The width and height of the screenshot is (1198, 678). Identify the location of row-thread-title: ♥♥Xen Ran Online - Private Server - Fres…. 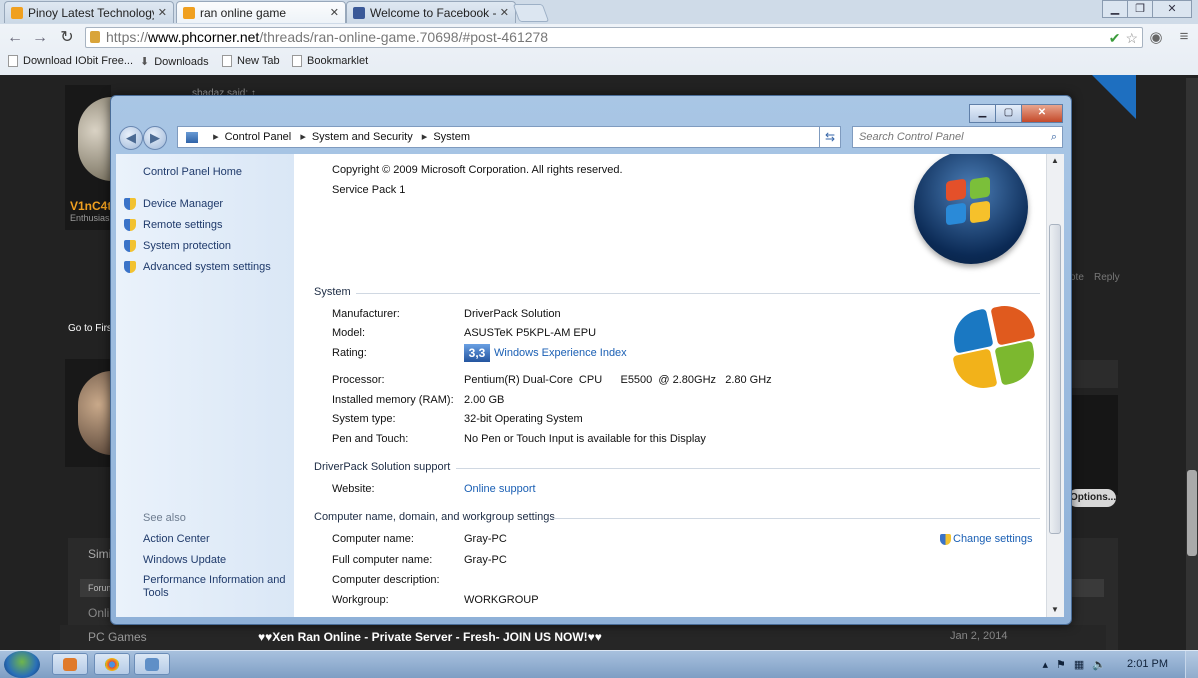
(430, 637).